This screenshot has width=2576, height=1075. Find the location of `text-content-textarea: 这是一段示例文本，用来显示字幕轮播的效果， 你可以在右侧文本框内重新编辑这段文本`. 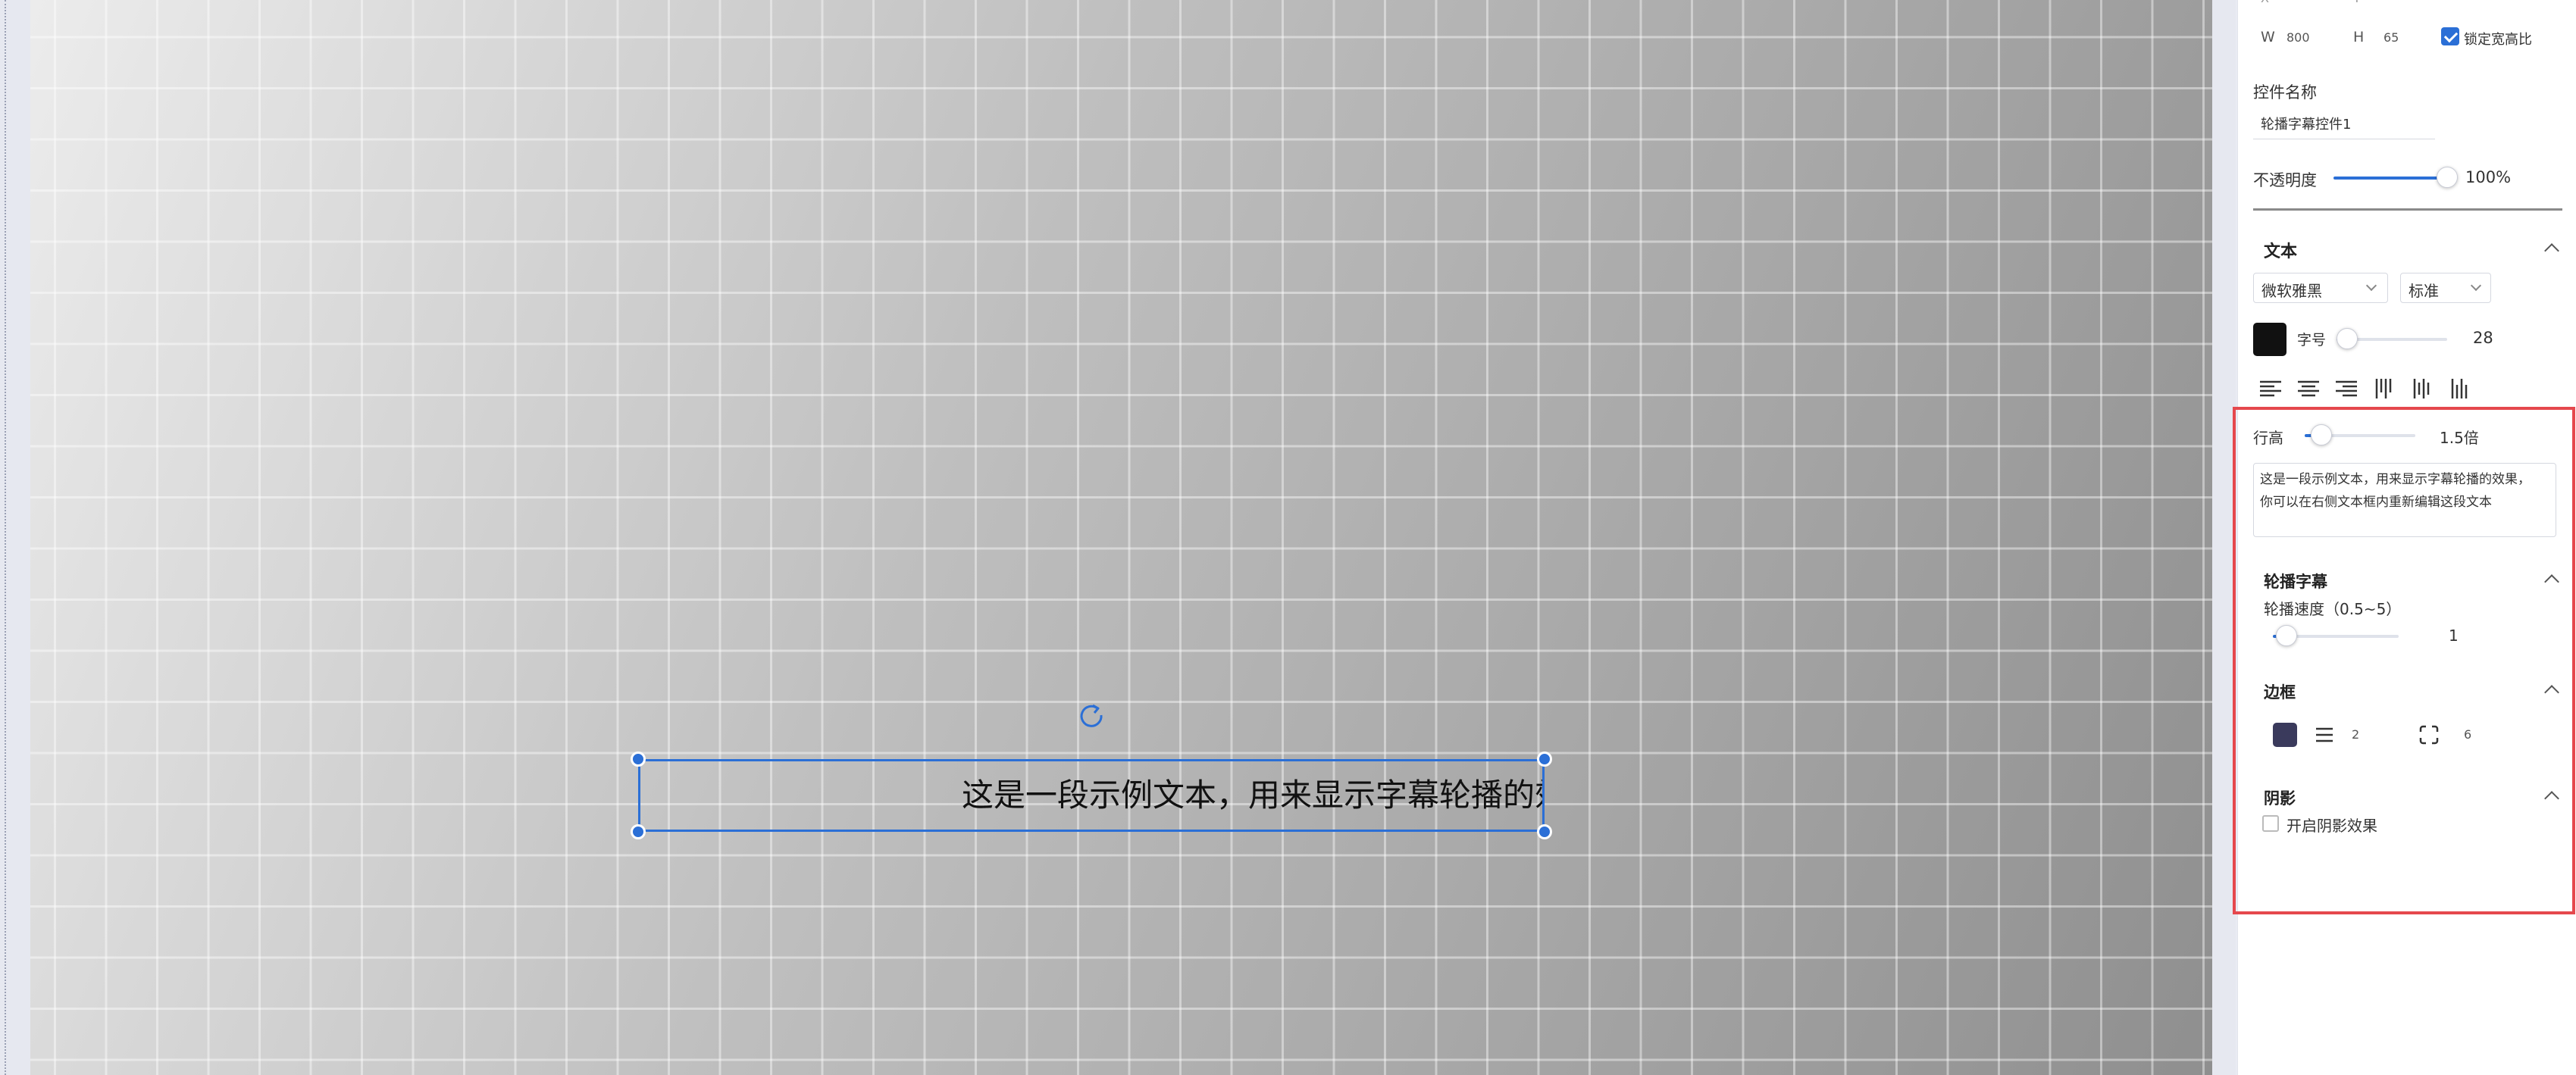

text-content-textarea: 这是一段示例文本，用来显示字幕轮播的效果， 你可以在右侧文本框内重新编辑这段文本 is located at coordinates (2405, 500).